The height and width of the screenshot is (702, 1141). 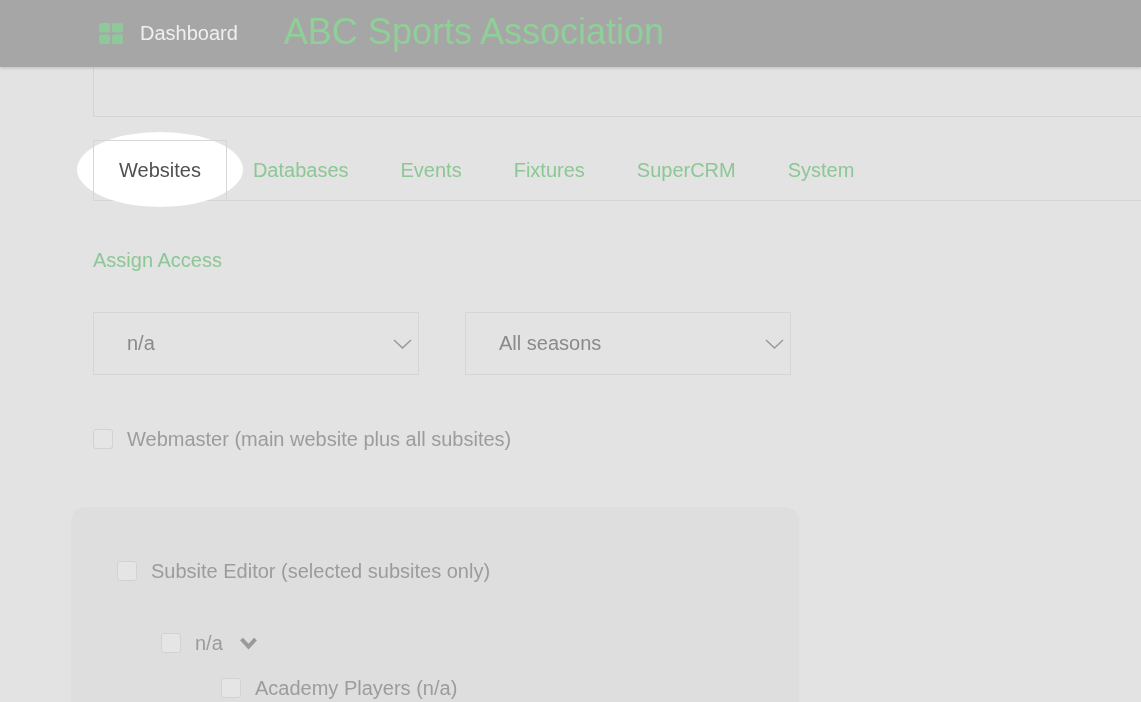 What do you see at coordinates (356, 688) in the screenshot?
I see `checkbox-label: Academy Players (n/a)` at bounding box center [356, 688].